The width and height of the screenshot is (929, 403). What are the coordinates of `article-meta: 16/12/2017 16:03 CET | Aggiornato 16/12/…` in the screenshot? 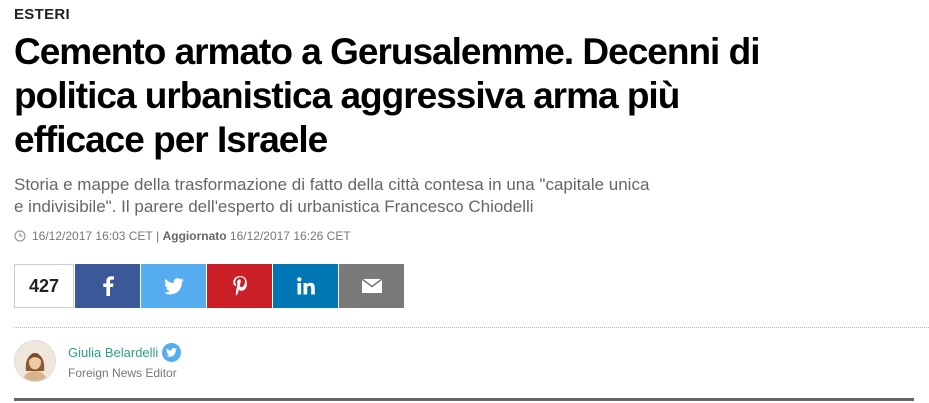 It's located at (182, 236).